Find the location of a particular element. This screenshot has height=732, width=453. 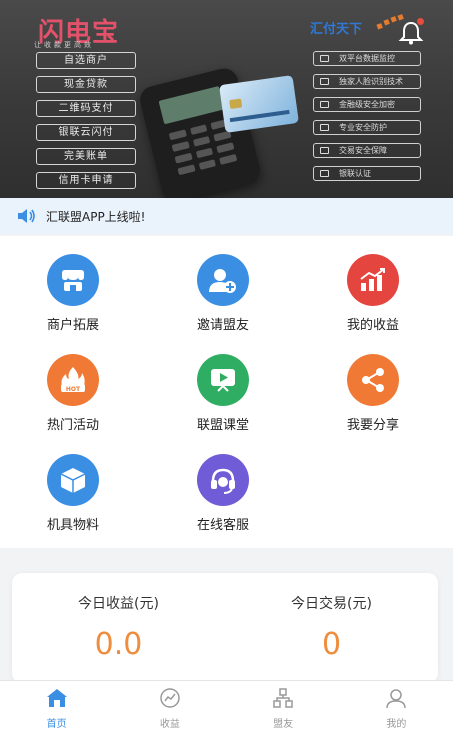

tab-home: 首页 is located at coordinates (56, 706).